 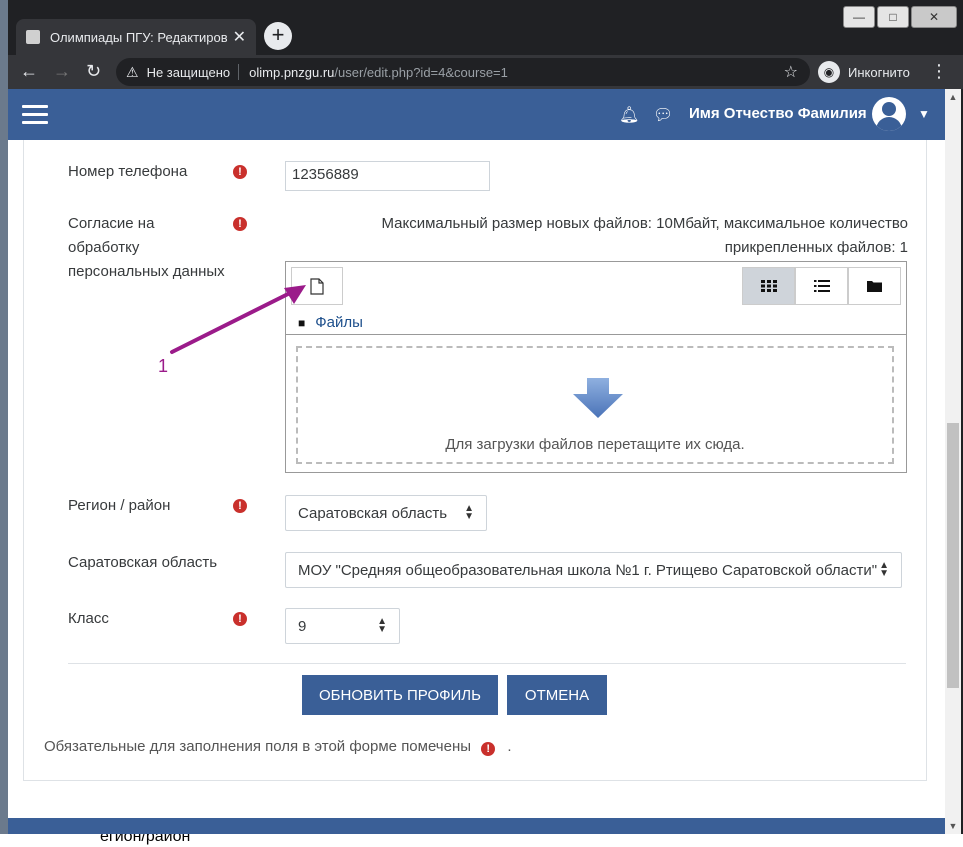 I want to click on window-edge, so click(x=4, y=423).